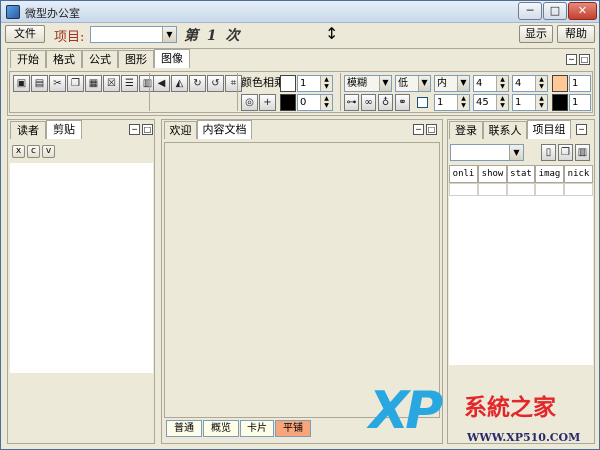 The height and width of the screenshot is (450, 600). Describe the element at coordinates (179, 83) in the screenshot. I see `flip-horizontal-icon: ◭` at that location.